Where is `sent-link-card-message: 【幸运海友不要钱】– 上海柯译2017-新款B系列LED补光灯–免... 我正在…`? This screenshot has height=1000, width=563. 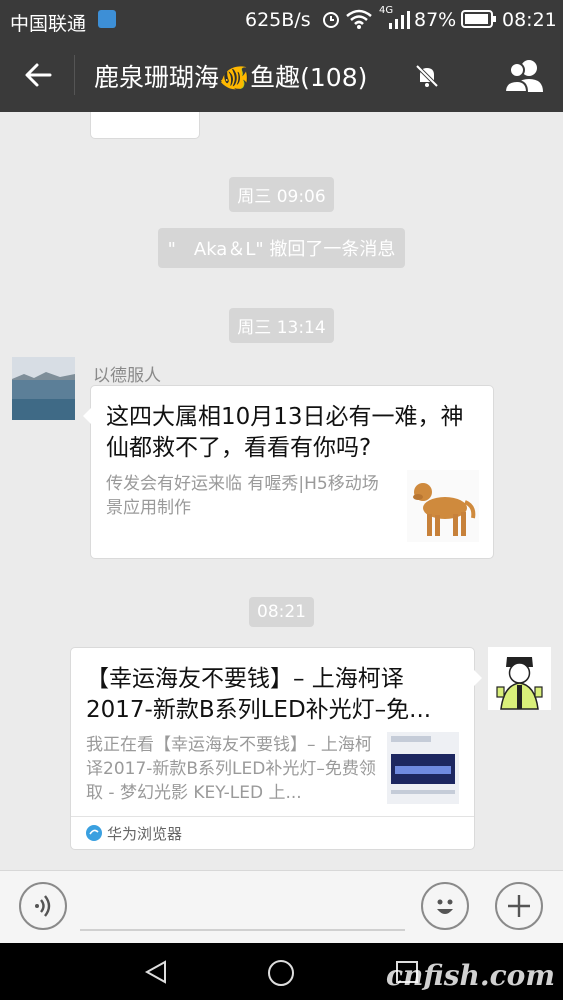 sent-link-card-message: 【幸运海友不要钱】– 上海柯译2017-新款B系列LED补光灯–免... 我正在… is located at coordinates (276, 748).